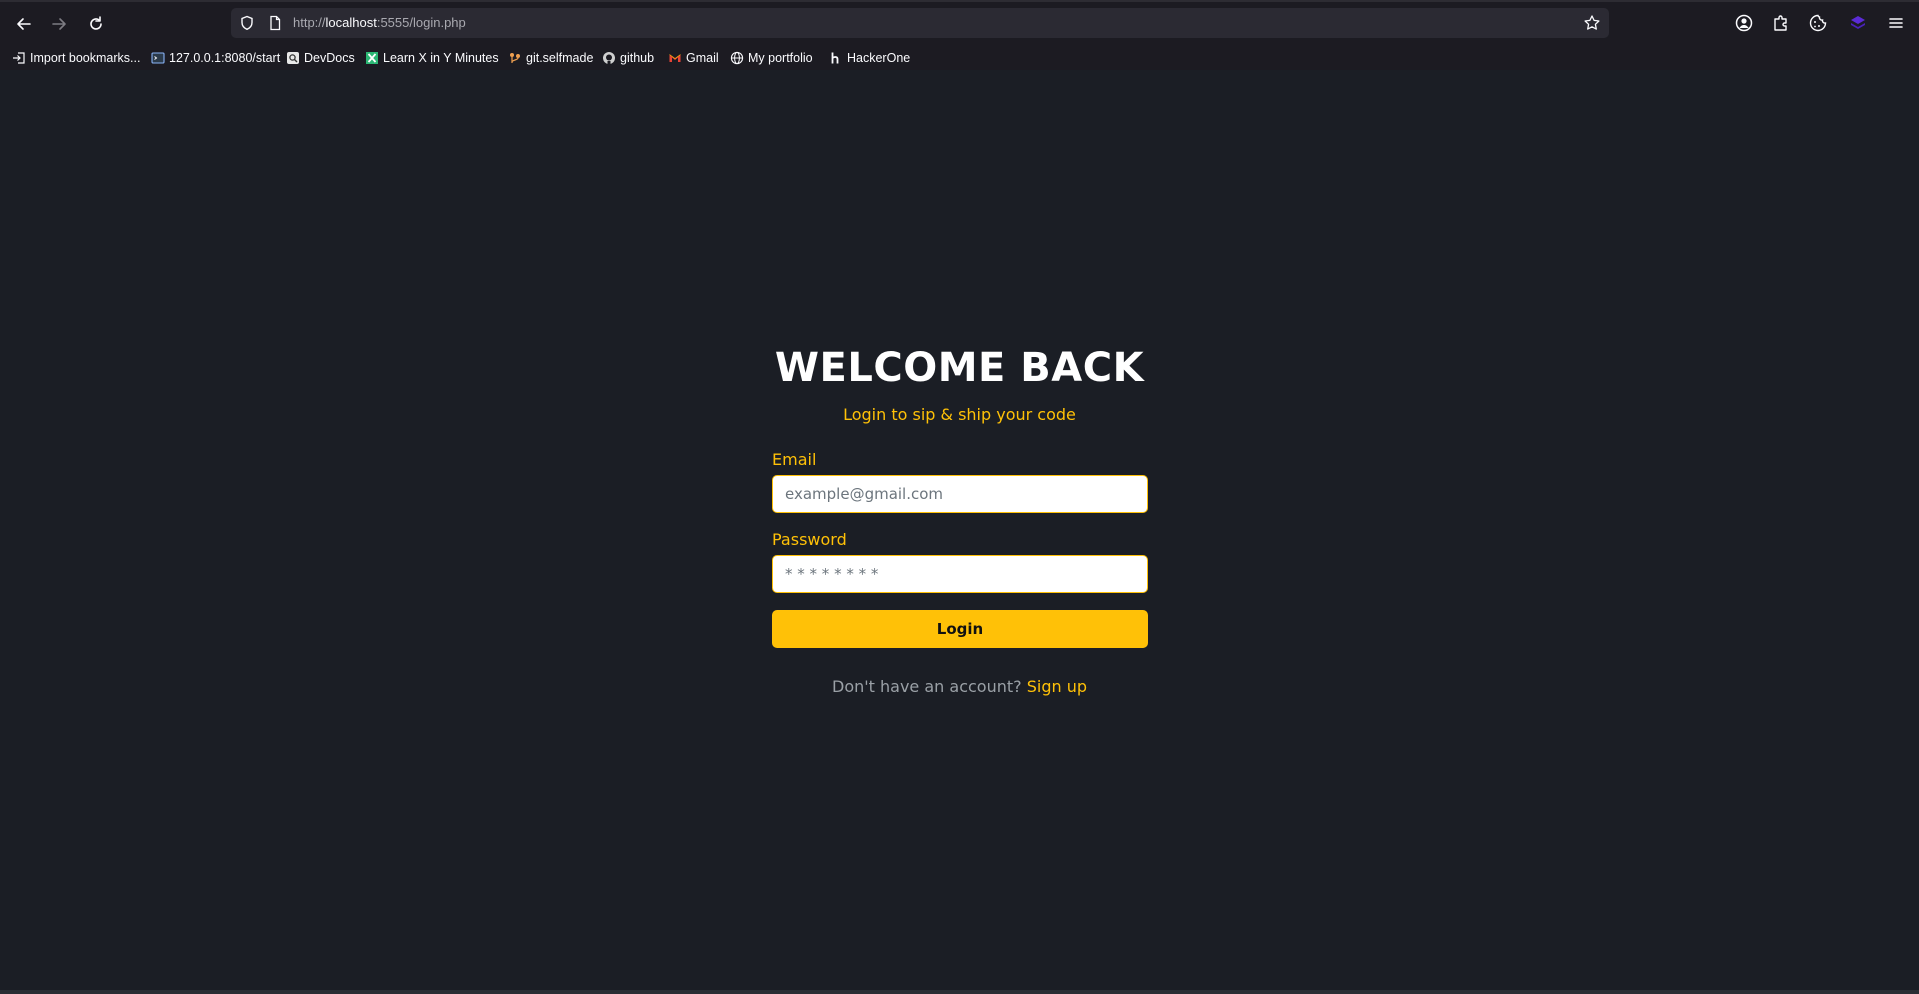  I want to click on signup-prompt: Don't have an account?, so click(927, 686).